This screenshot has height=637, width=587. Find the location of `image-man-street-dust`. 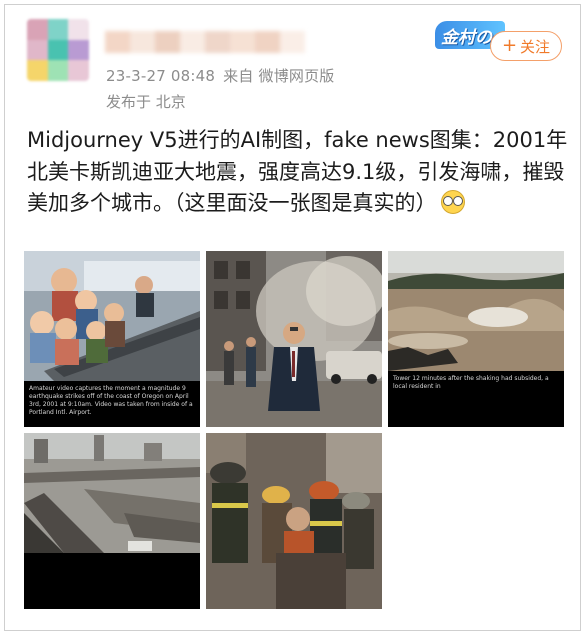

image-man-street-dust is located at coordinates (294, 339).